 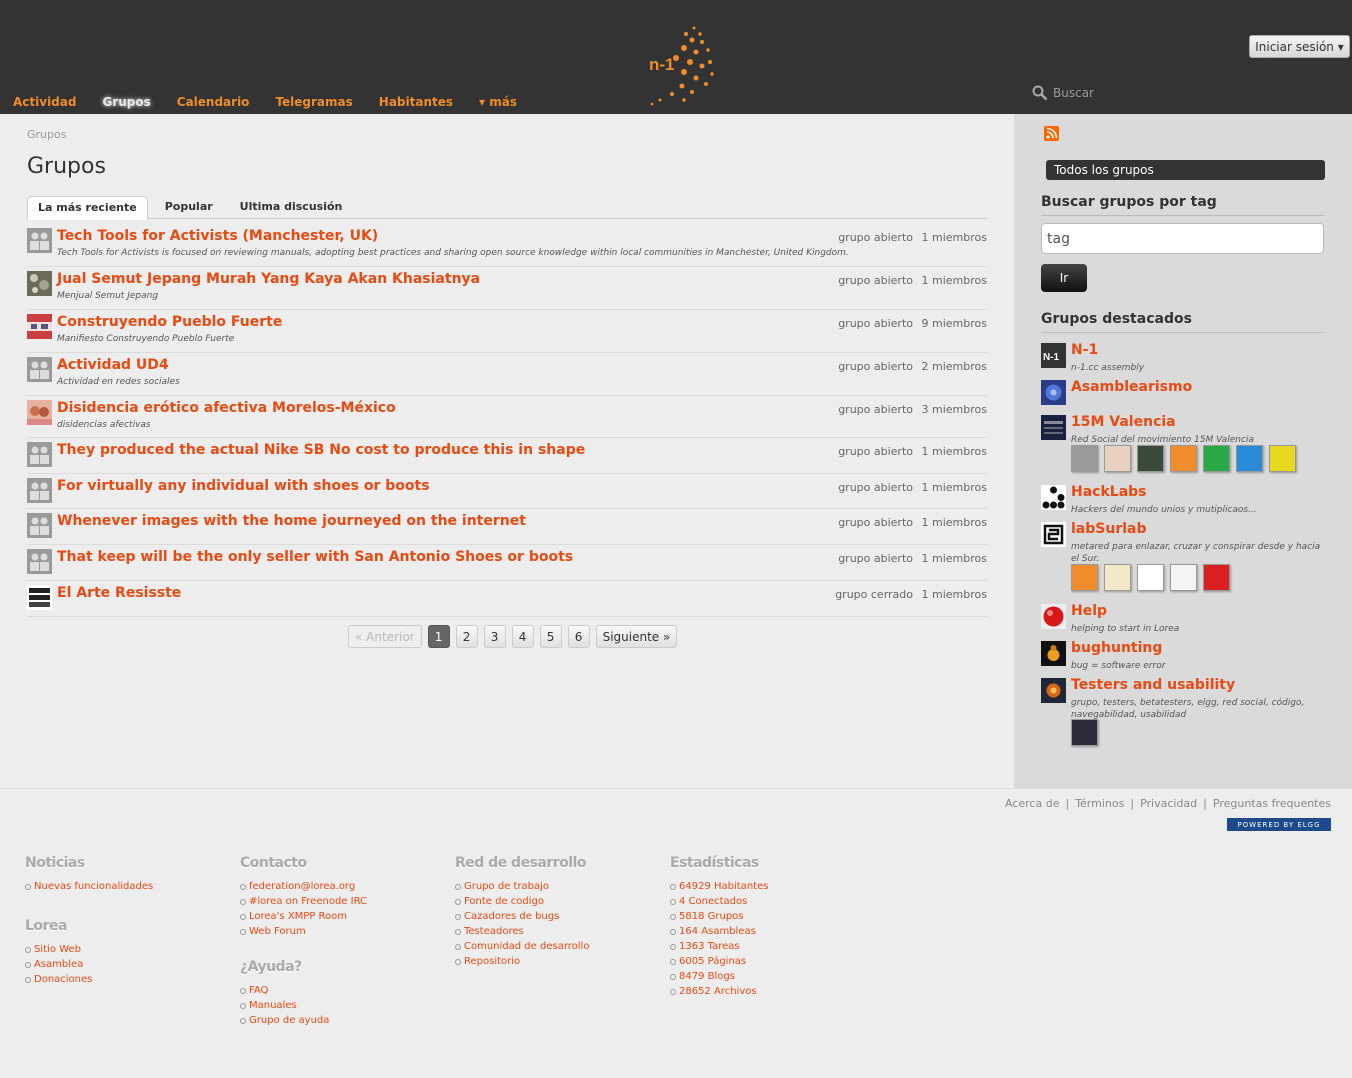 What do you see at coordinates (125, 949) in the screenshot?
I see `footer-link: Sitio Web` at bounding box center [125, 949].